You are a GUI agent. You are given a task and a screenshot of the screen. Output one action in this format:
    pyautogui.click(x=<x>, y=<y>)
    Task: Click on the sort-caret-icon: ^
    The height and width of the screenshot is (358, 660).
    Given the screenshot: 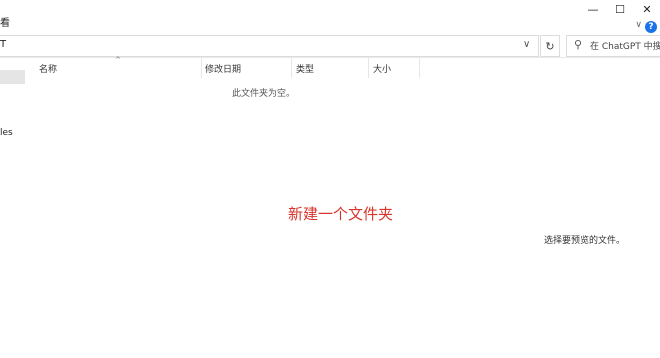 What is the action you would take?
    pyautogui.click(x=118, y=60)
    